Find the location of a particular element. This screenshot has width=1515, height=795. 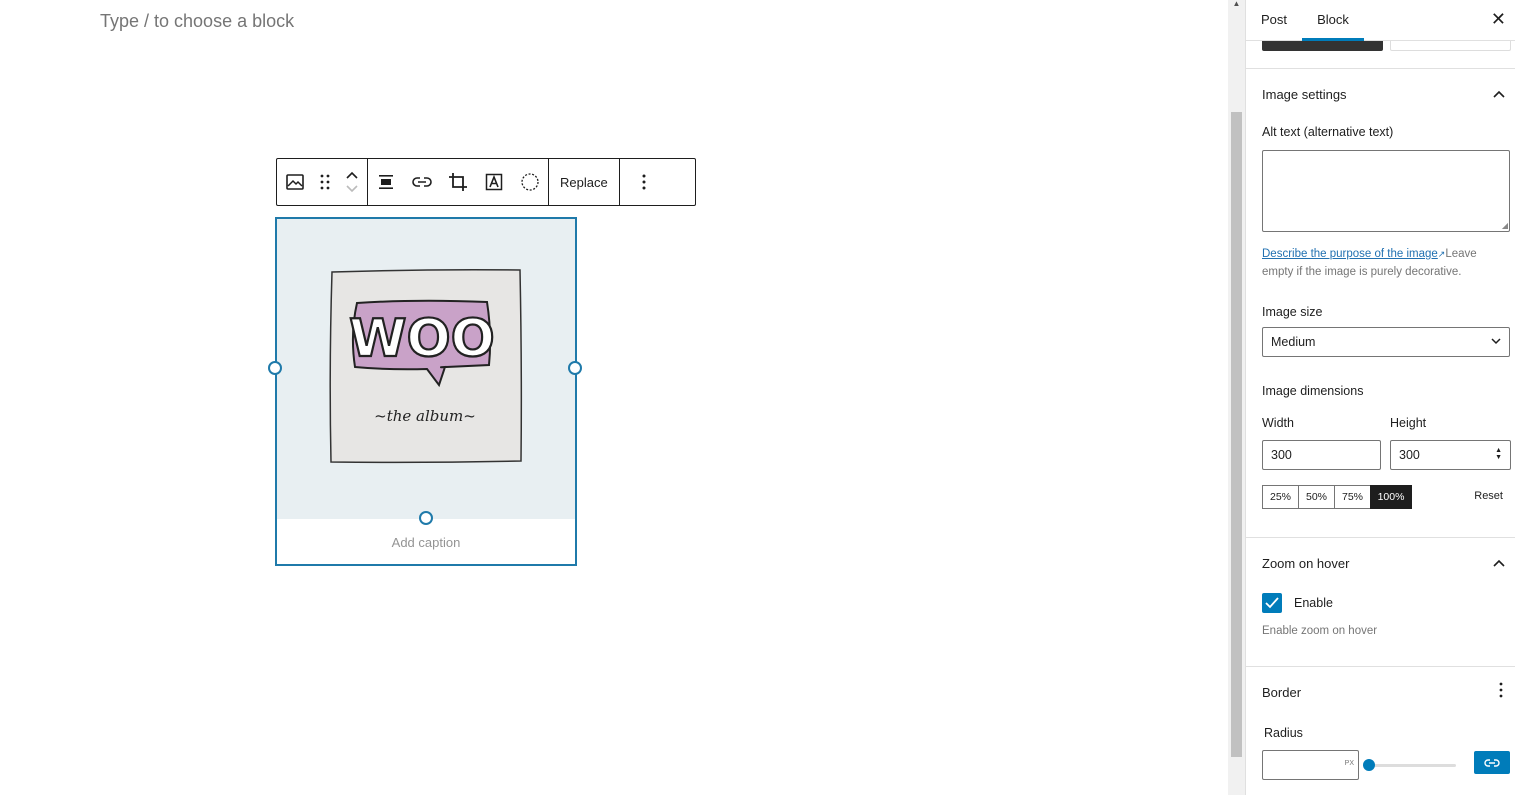

crop-icon is located at coordinates (458, 182).